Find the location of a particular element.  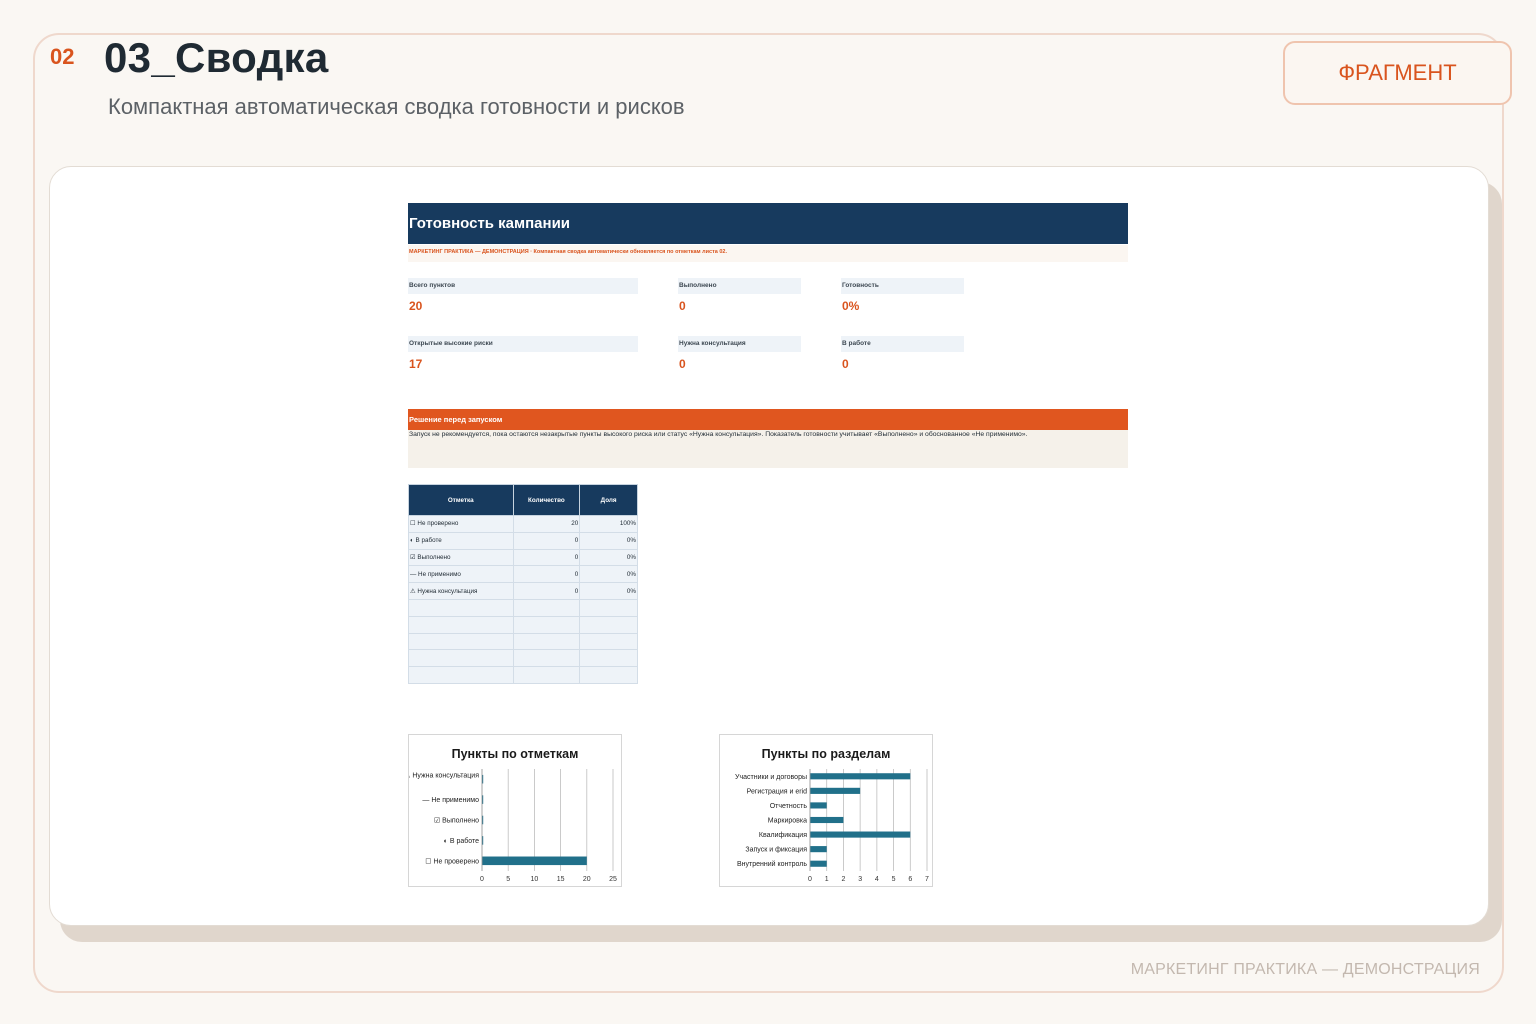

y-tick-label: Участники и договоры is located at coordinates (771, 777).